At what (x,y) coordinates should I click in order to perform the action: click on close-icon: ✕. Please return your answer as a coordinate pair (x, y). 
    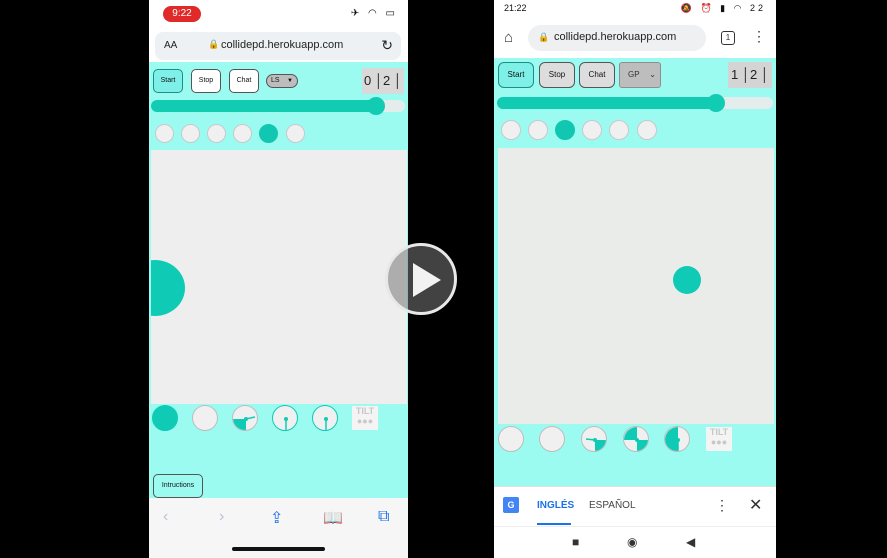
    Looking at the image, I should click on (755, 505).